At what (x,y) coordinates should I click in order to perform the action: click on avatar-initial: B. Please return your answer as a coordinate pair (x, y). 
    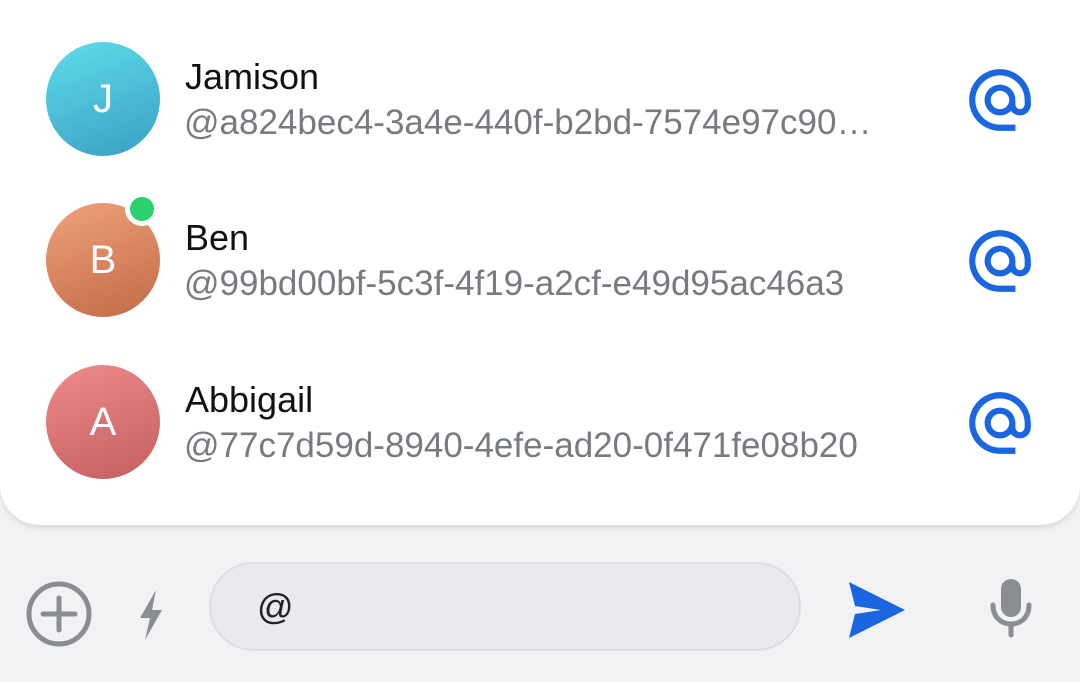
    Looking at the image, I should click on (103, 259).